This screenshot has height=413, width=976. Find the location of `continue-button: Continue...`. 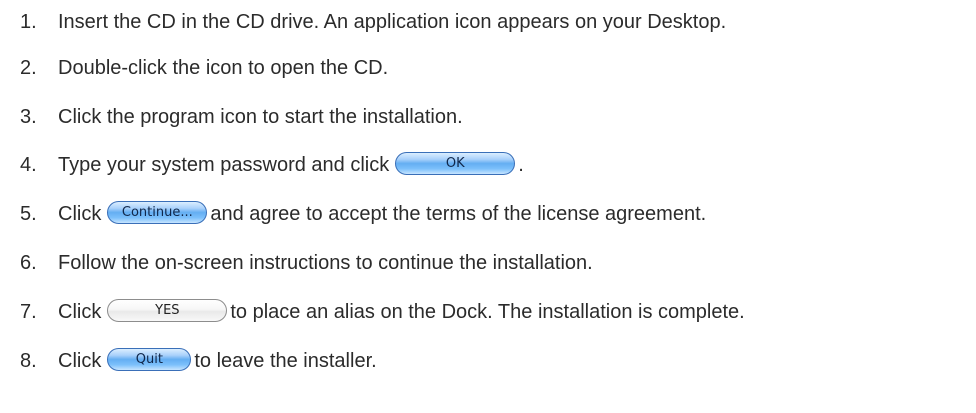

continue-button: Continue... is located at coordinates (157, 212).